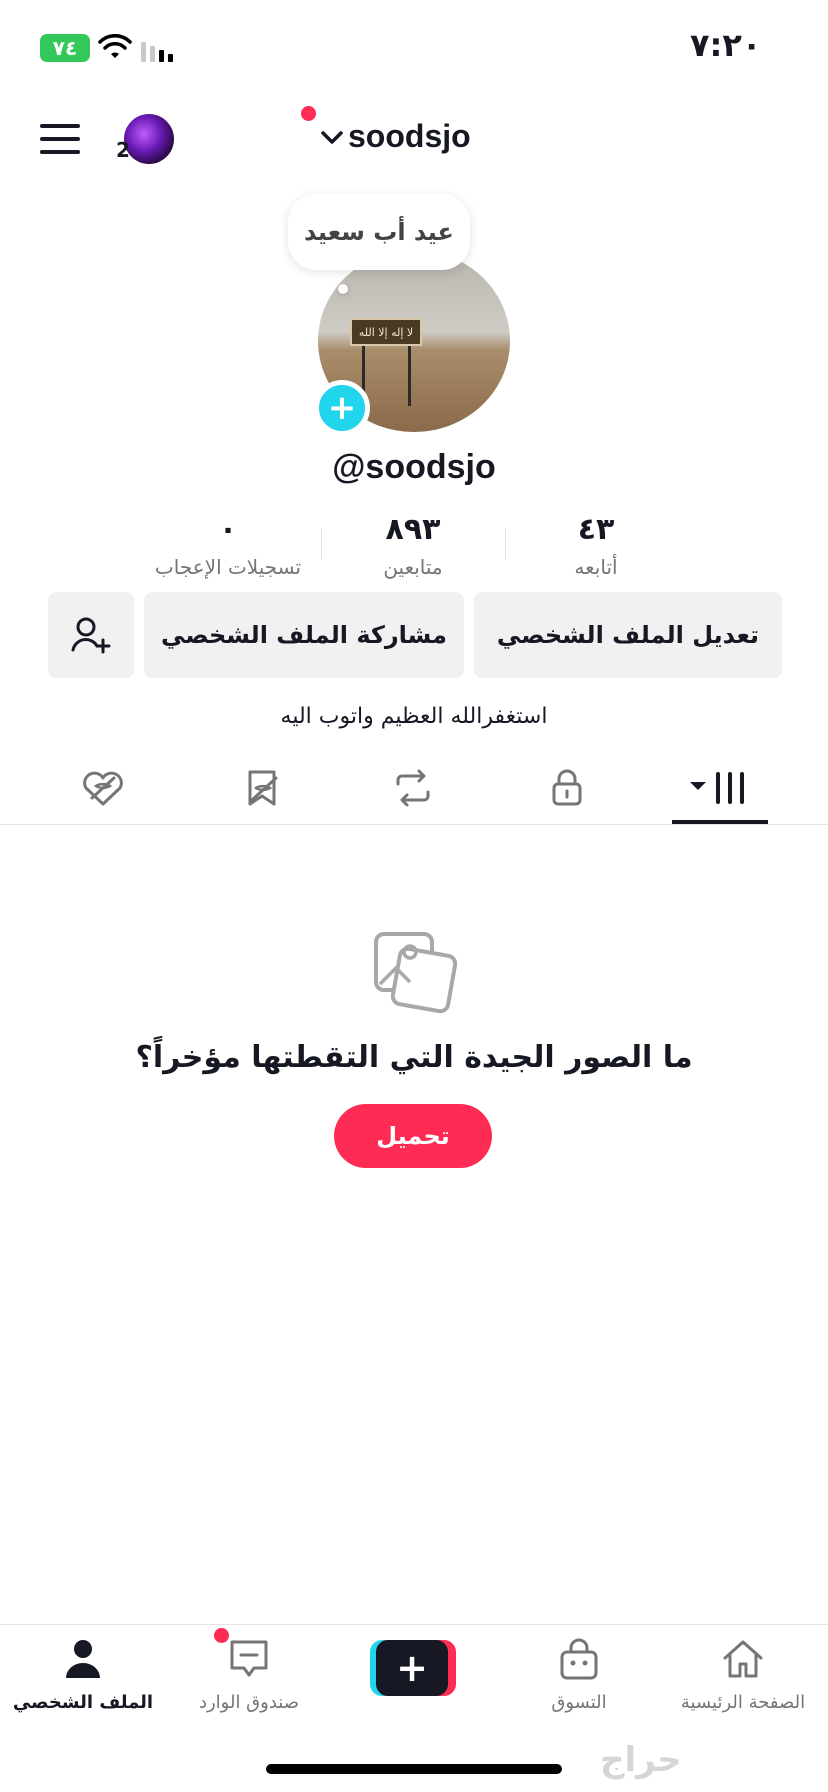 The height and width of the screenshot is (1792, 828). I want to click on stat-likes-label: تسجيلات الإعجاب, so click(228, 567).